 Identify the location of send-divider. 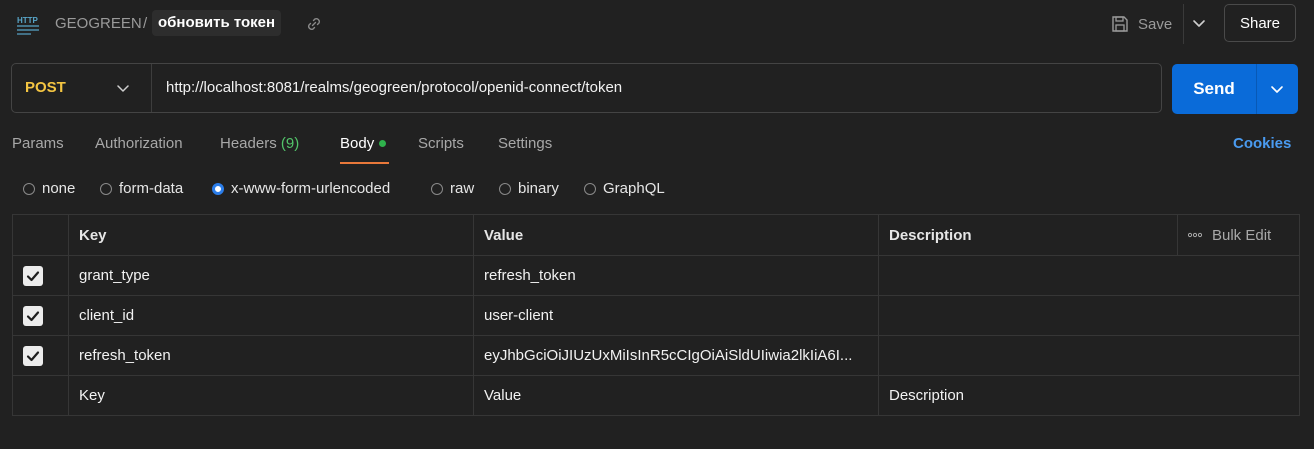
(1256, 89).